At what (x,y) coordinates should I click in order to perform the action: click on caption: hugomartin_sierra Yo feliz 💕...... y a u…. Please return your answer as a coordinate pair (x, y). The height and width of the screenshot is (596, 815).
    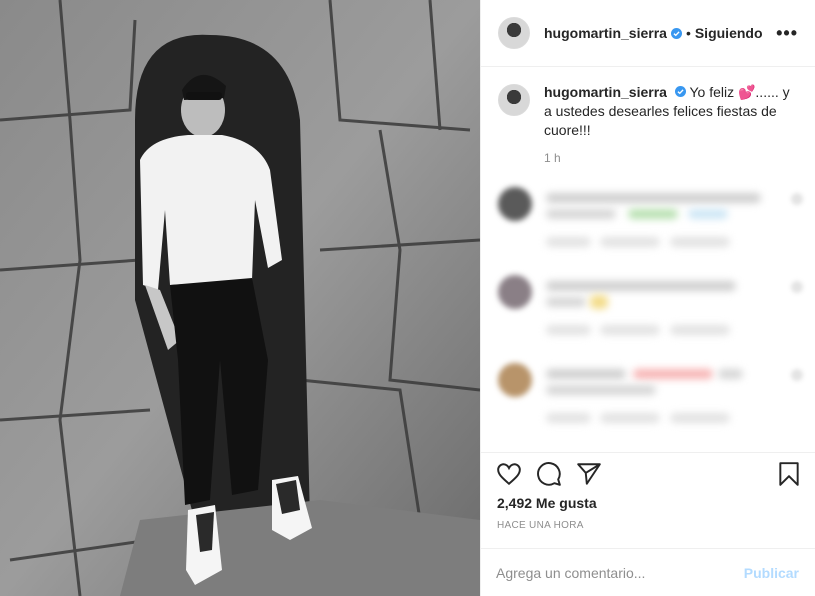
    Looking at the image, I should click on (648, 116).